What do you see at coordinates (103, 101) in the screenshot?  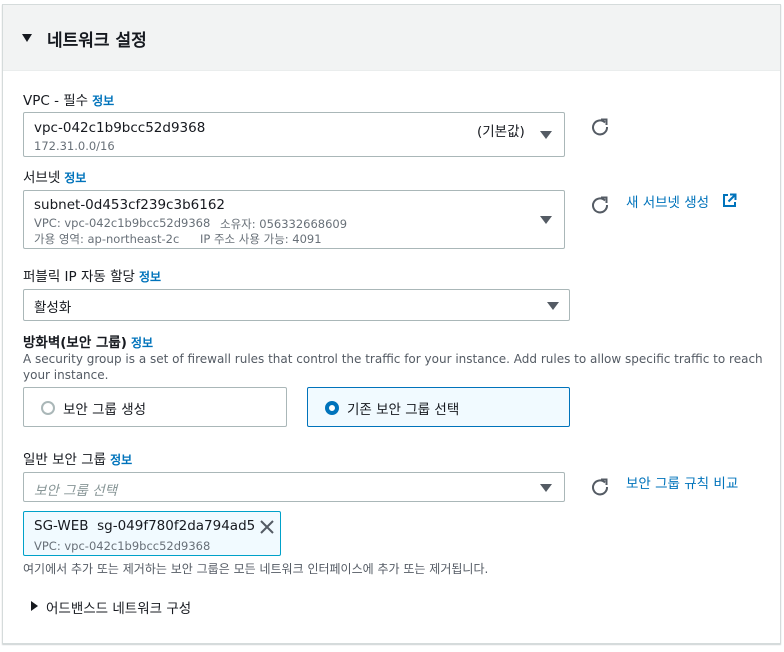 I see `vpc-info-link: 정보` at bounding box center [103, 101].